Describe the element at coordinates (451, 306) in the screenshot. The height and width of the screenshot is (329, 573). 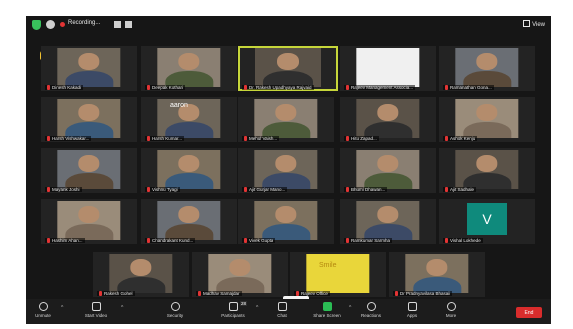
I see `more-dots-icon` at that location.